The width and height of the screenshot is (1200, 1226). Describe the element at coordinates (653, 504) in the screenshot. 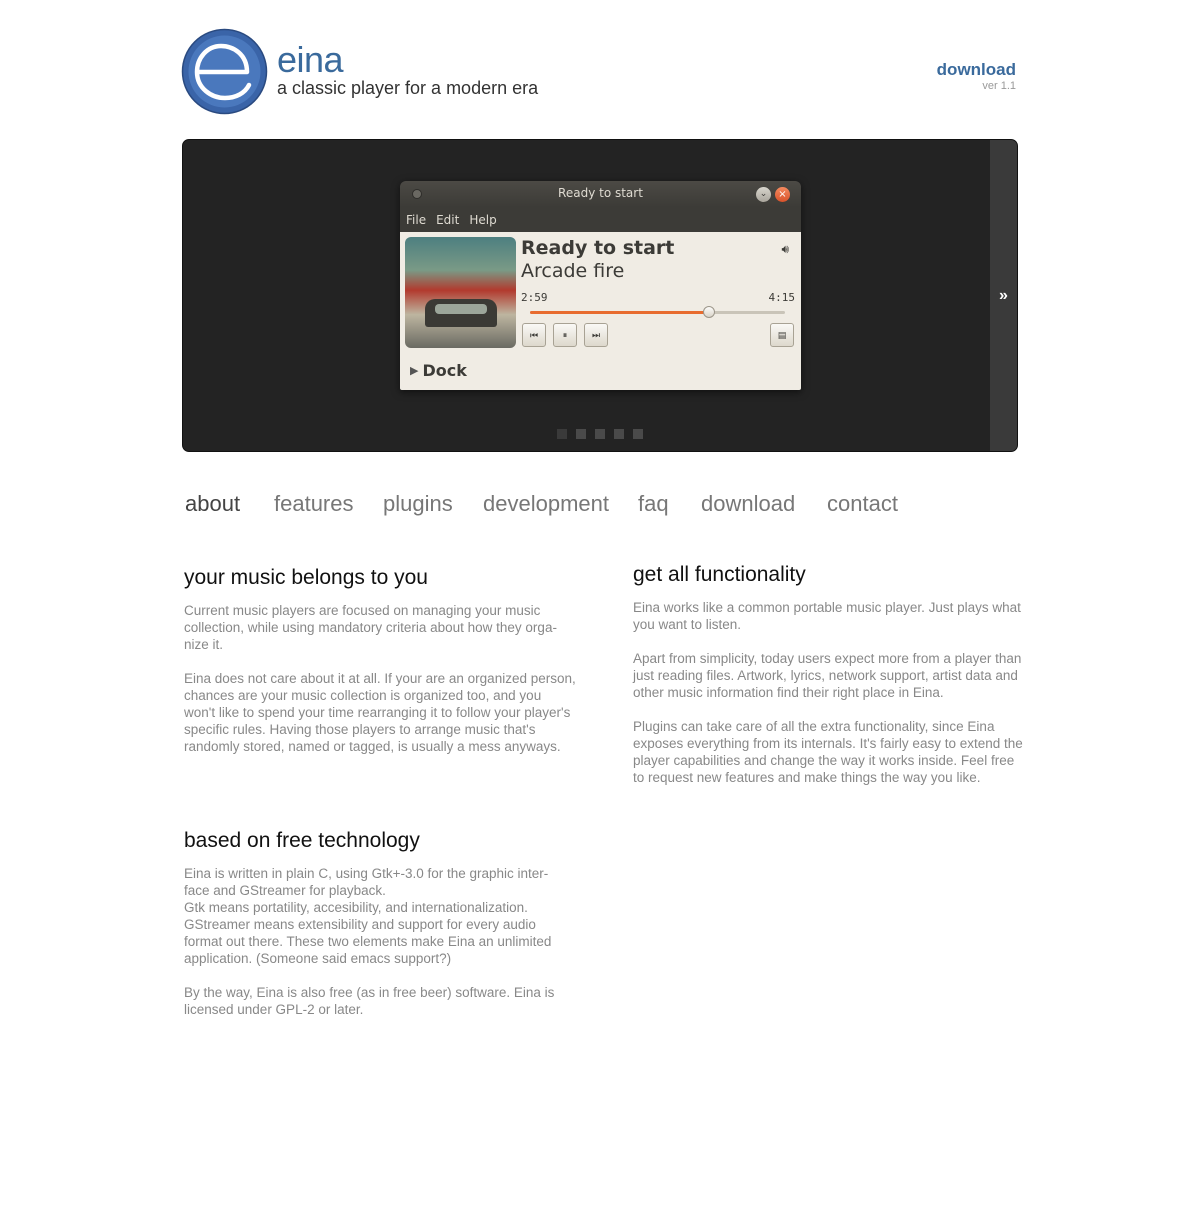

I see `nav-faq: faq` at that location.